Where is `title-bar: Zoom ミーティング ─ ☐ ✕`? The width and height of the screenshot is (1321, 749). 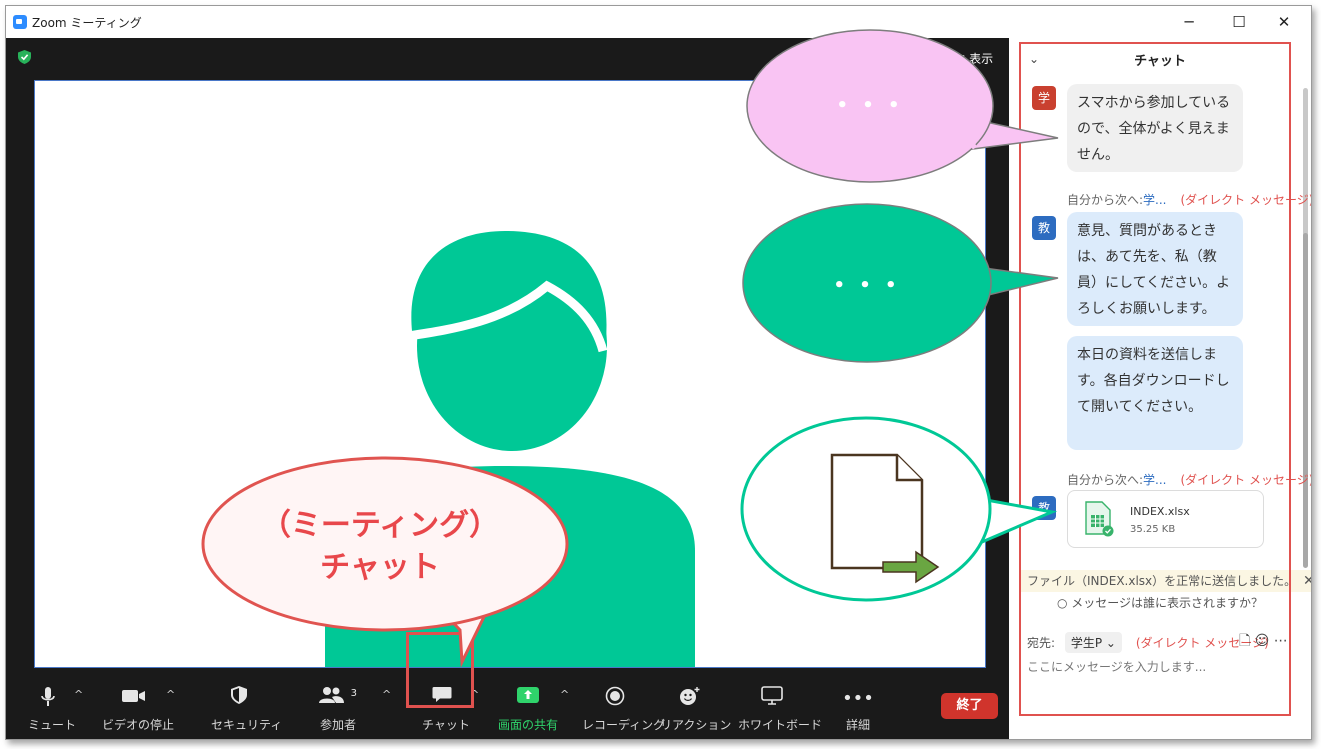
title-bar: Zoom ミーティング ─ ☐ ✕ is located at coordinates (658, 22).